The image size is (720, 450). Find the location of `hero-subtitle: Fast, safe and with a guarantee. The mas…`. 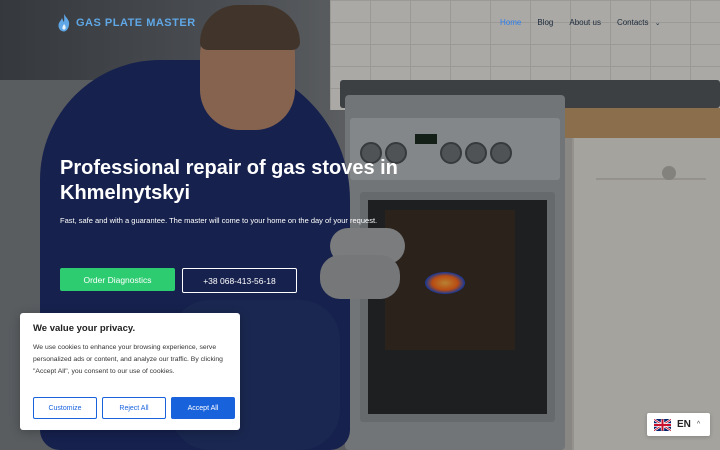

hero-subtitle: Fast, safe and with a guarantee. The mas… is located at coordinates (219, 220).